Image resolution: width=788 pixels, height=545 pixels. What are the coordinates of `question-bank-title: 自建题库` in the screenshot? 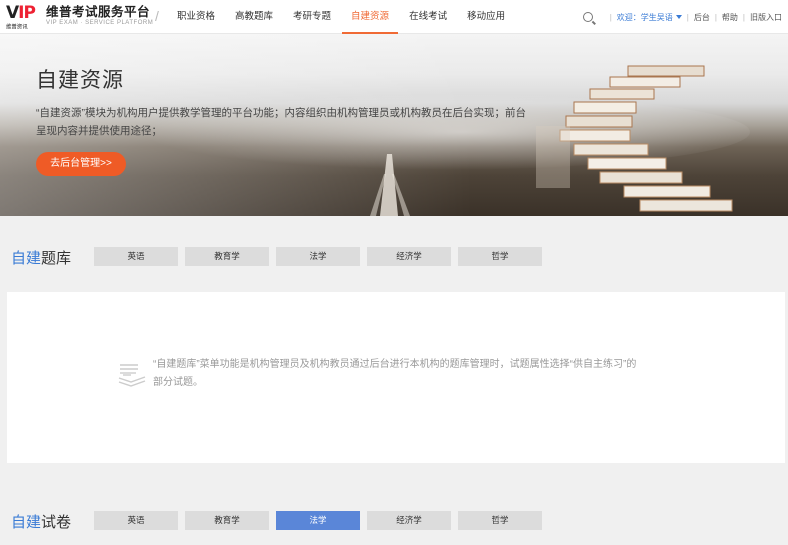 It's located at (41, 257).